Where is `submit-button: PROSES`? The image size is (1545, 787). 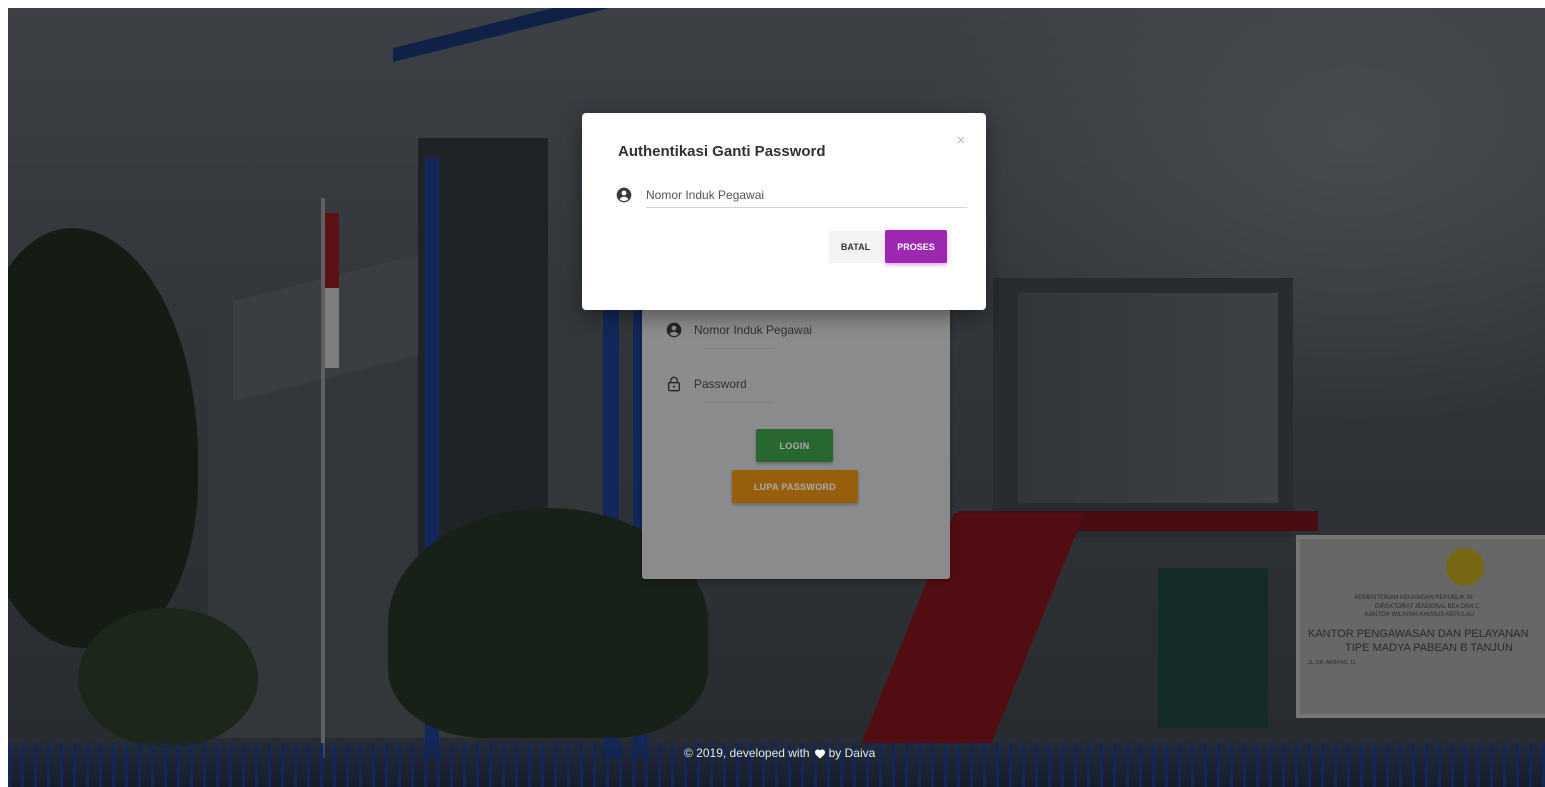
submit-button: PROSES is located at coordinates (916, 246).